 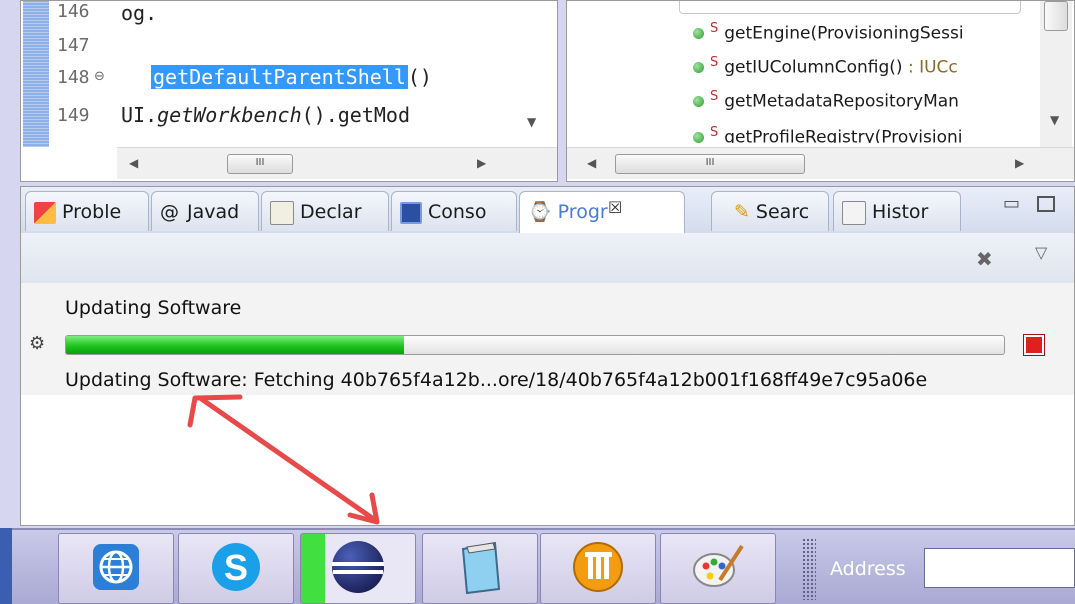 I want to click on taskbar-button-skype: S, so click(x=236, y=568).